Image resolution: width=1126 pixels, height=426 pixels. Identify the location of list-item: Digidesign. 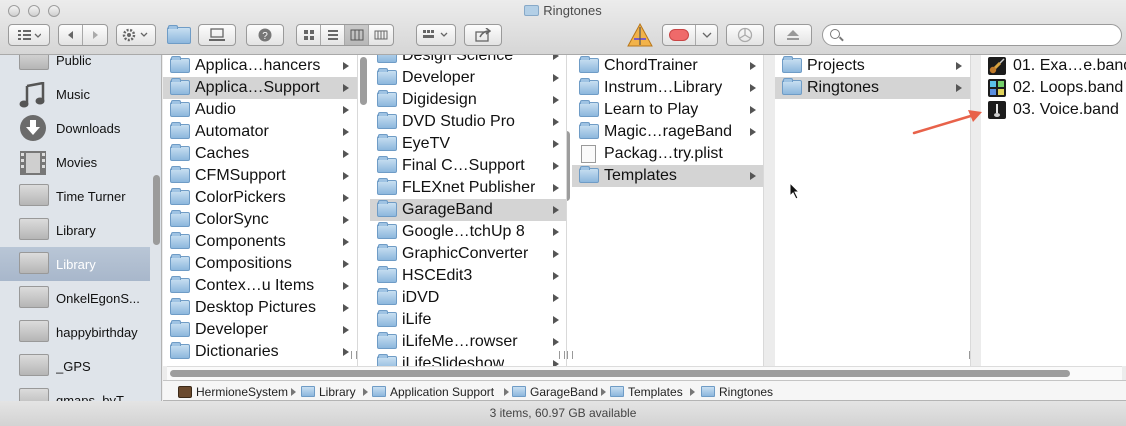
(468, 100).